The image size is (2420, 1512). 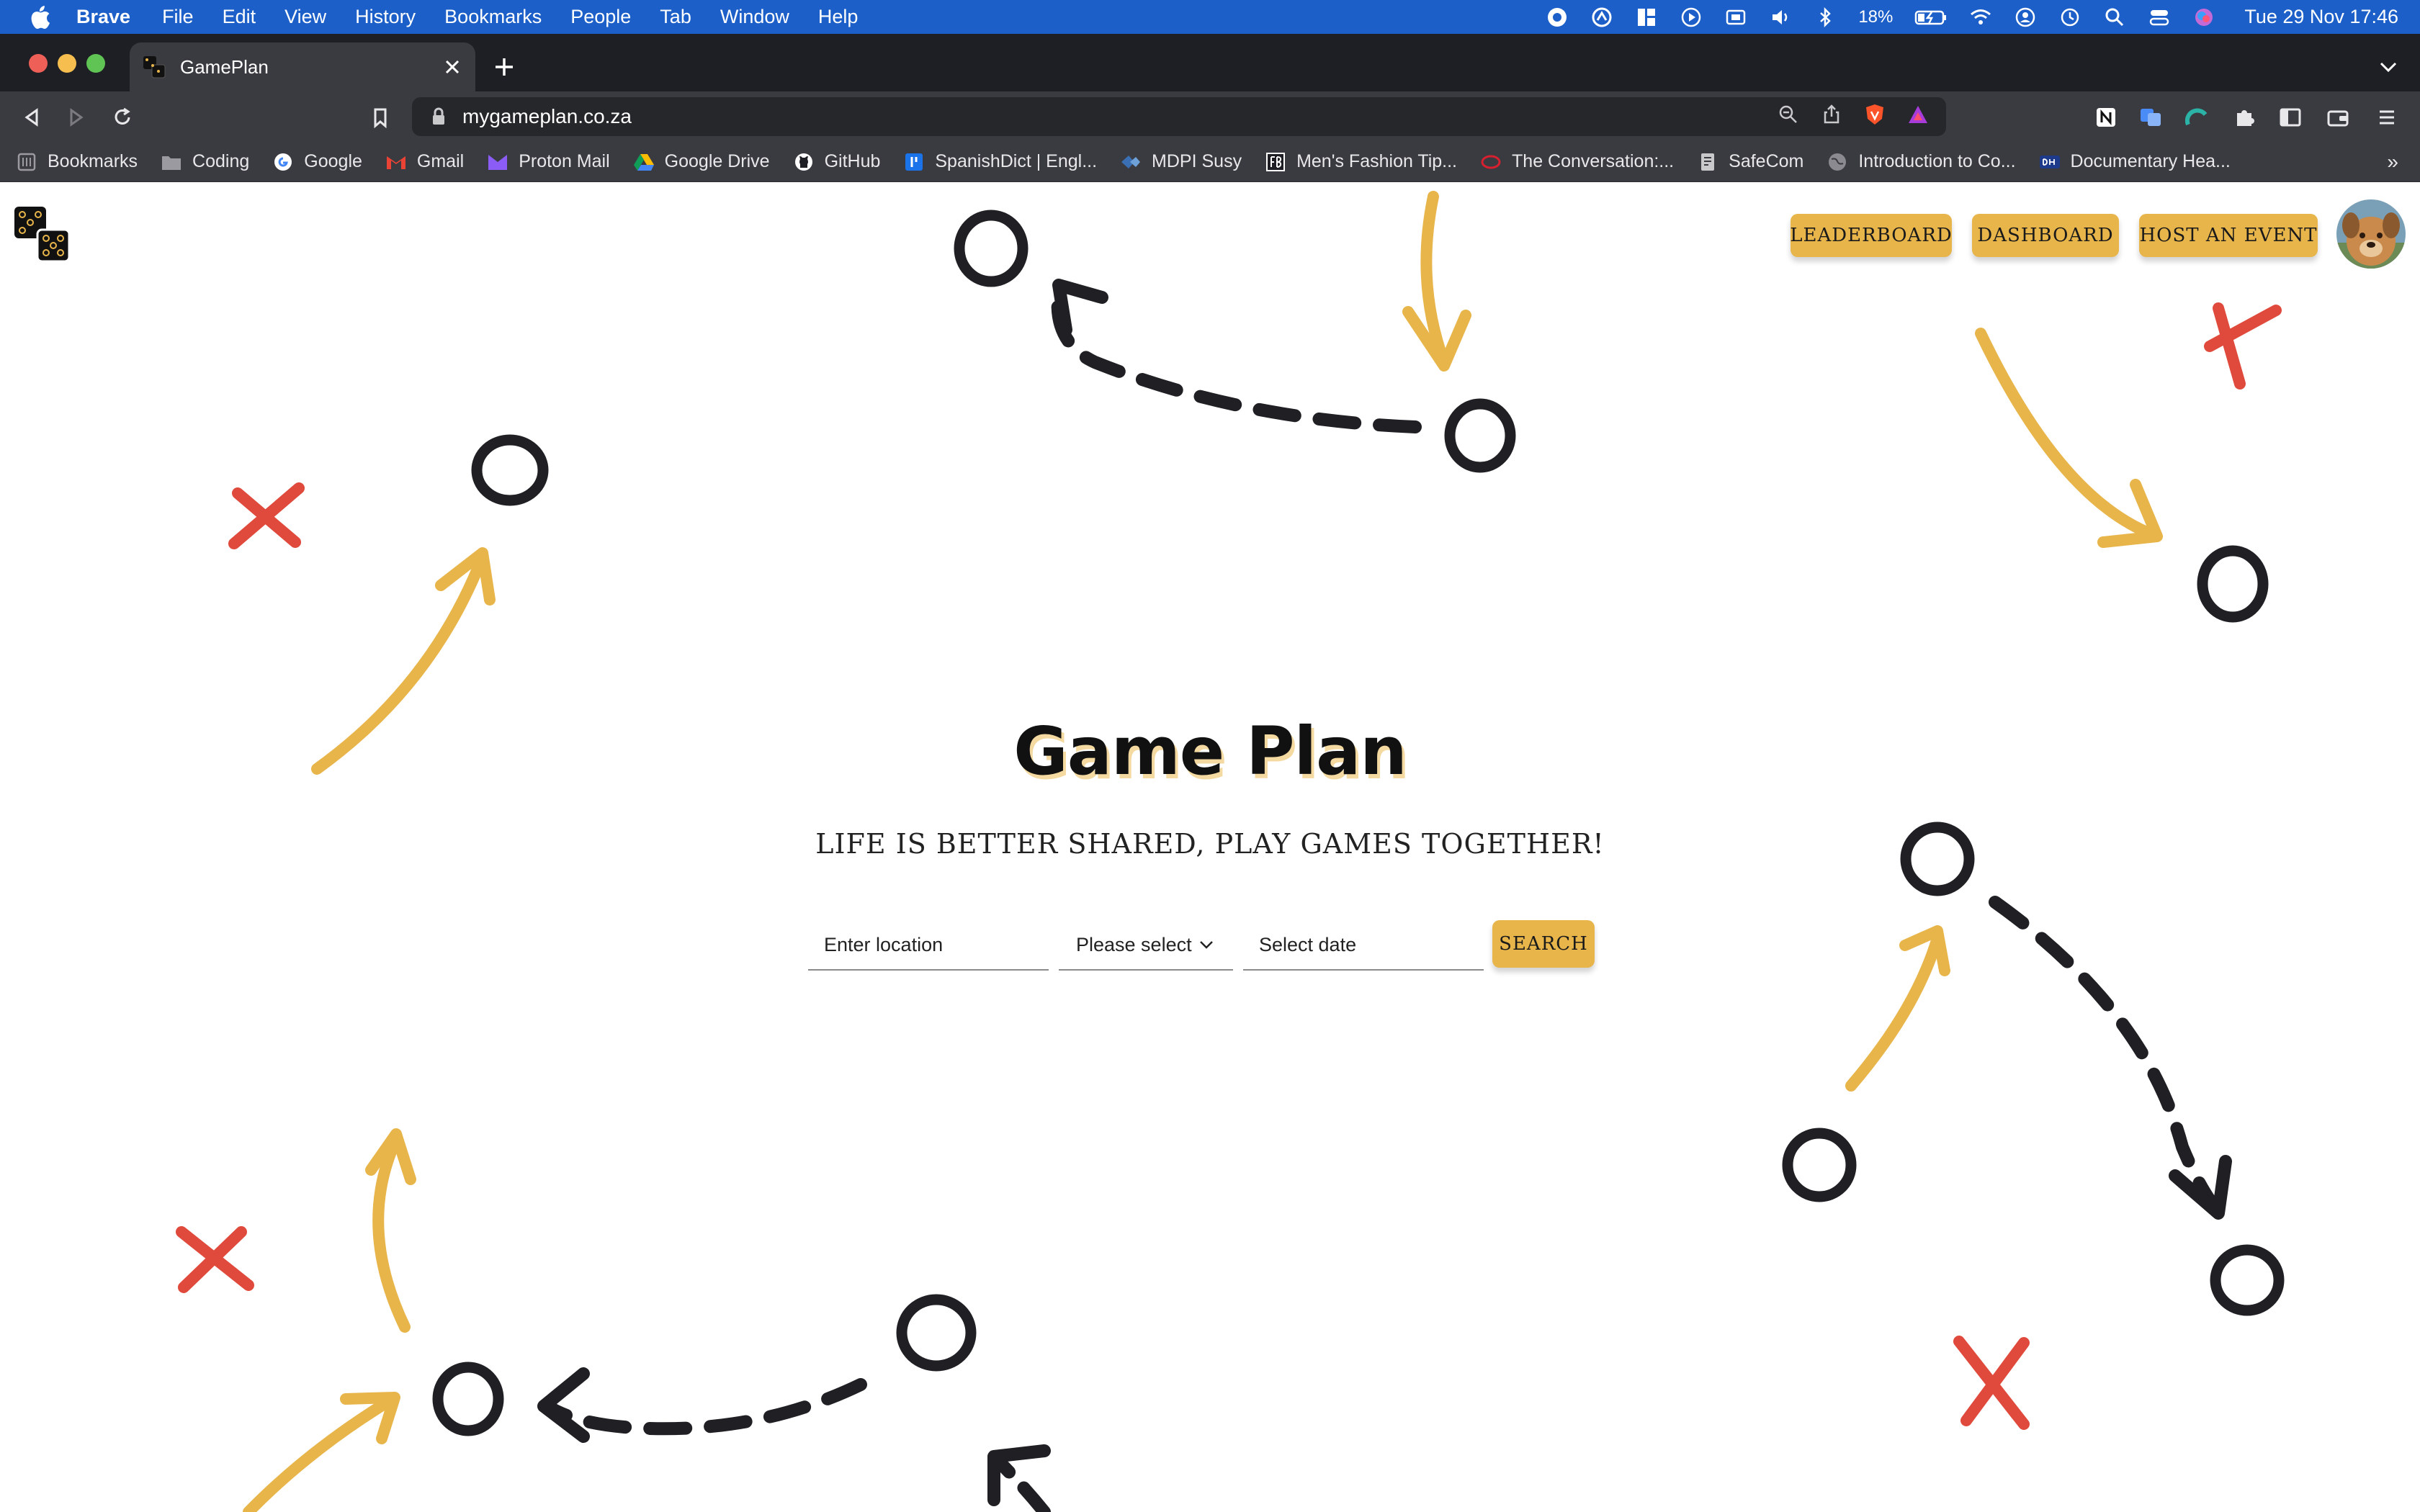 I want to click on address-bar-actions, so click(x=1853, y=117).